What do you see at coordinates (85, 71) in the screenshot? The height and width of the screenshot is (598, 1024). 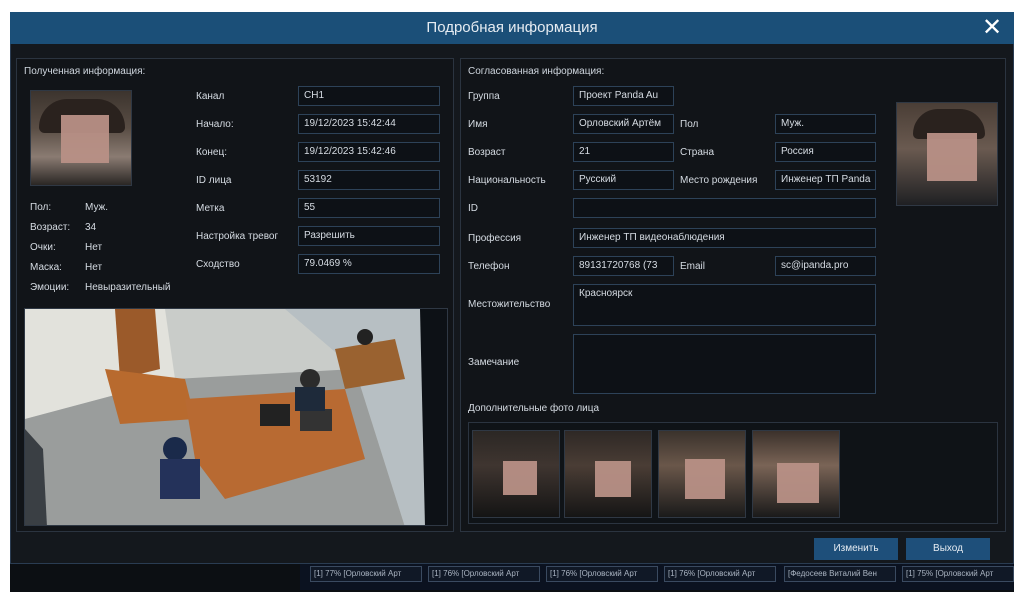 I see `received-info-heading: Полученная информация:` at bounding box center [85, 71].